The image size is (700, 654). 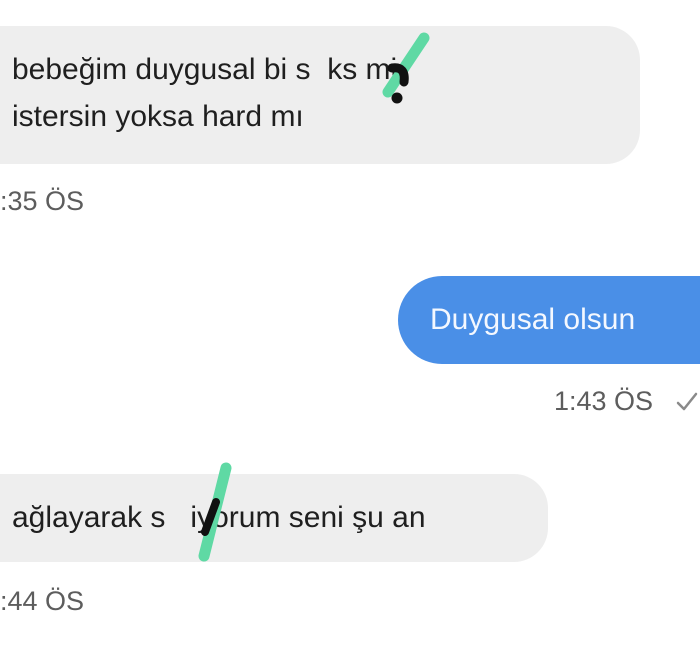 What do you see at coordinates (42, 601) in the screenshot?
I see `message-timestamp: :44 ÖS` at bounding box center [42, 601].